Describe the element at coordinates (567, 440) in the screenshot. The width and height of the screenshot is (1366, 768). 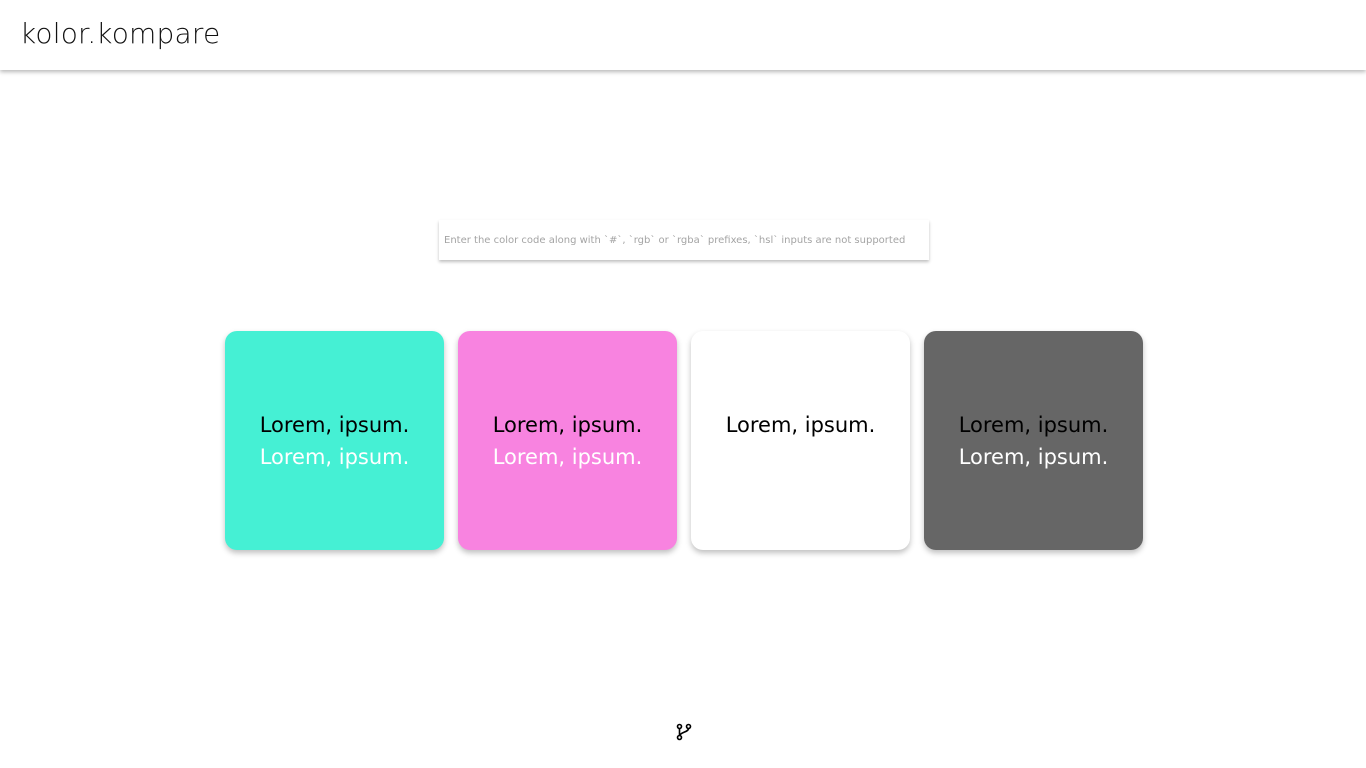
I see `color-card-pink: Lorem, ipsum. Lorem, ipsum.` at that location.